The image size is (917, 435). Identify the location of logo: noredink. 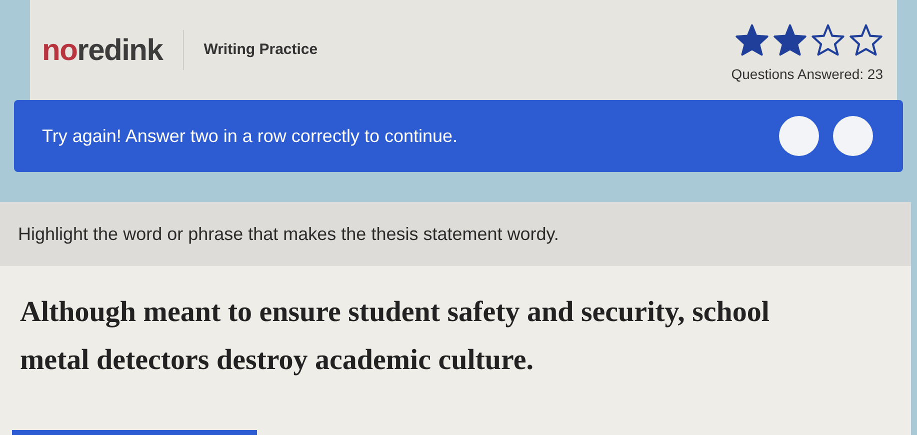
(102, 50).